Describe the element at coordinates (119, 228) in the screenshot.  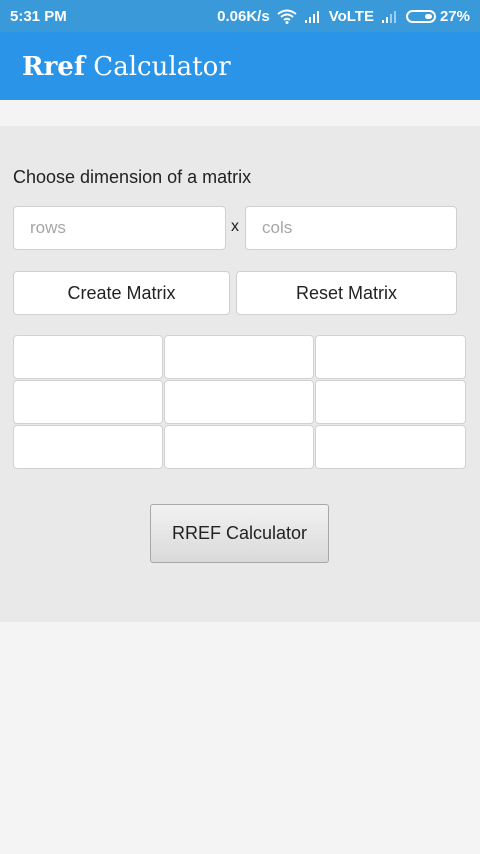
I see `rows-input` at that location.